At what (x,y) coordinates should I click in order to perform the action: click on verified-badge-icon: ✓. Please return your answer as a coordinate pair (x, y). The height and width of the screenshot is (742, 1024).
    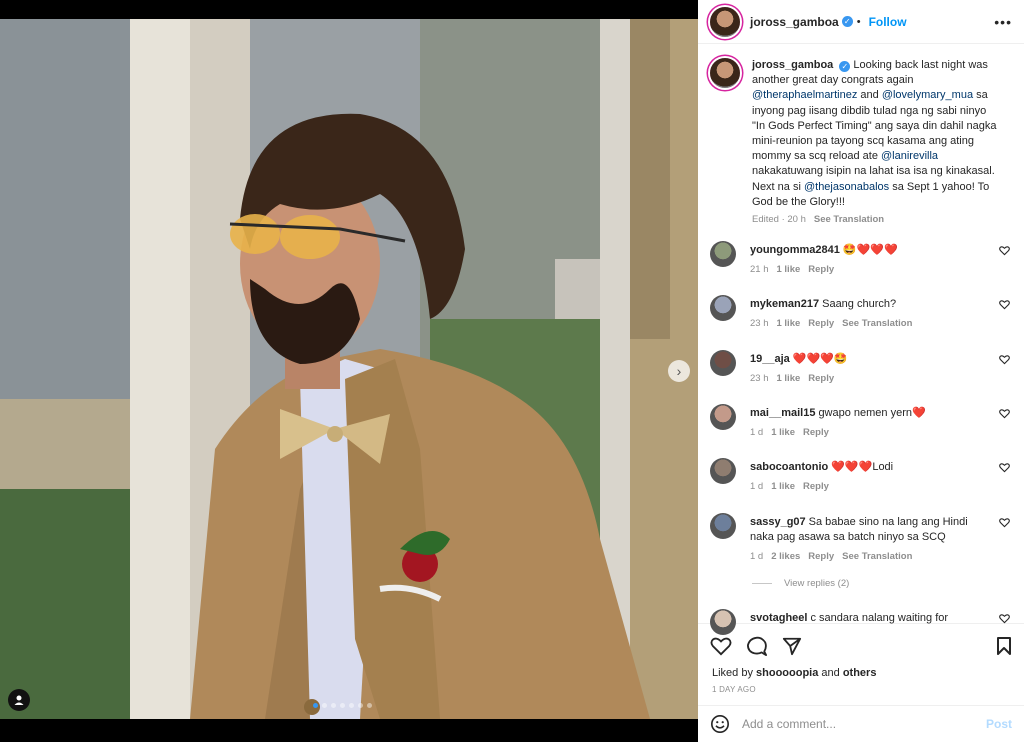
    Looking at the image, I should click on (845, 66).